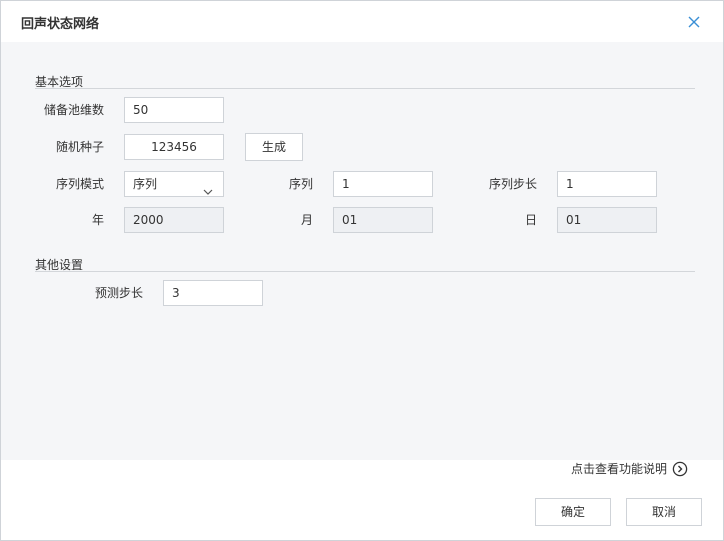 The image size is (724, 541). What do you see at coordinates (60, 24) in the screenshot?
I see `dialog-title: 回声状态网络` at bounding box center [60, 24].